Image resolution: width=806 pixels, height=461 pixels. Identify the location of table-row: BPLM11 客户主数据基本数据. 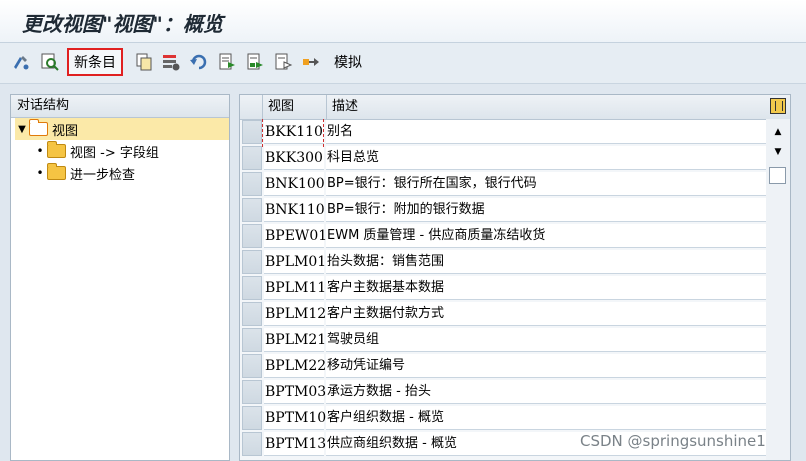
(503, 288).